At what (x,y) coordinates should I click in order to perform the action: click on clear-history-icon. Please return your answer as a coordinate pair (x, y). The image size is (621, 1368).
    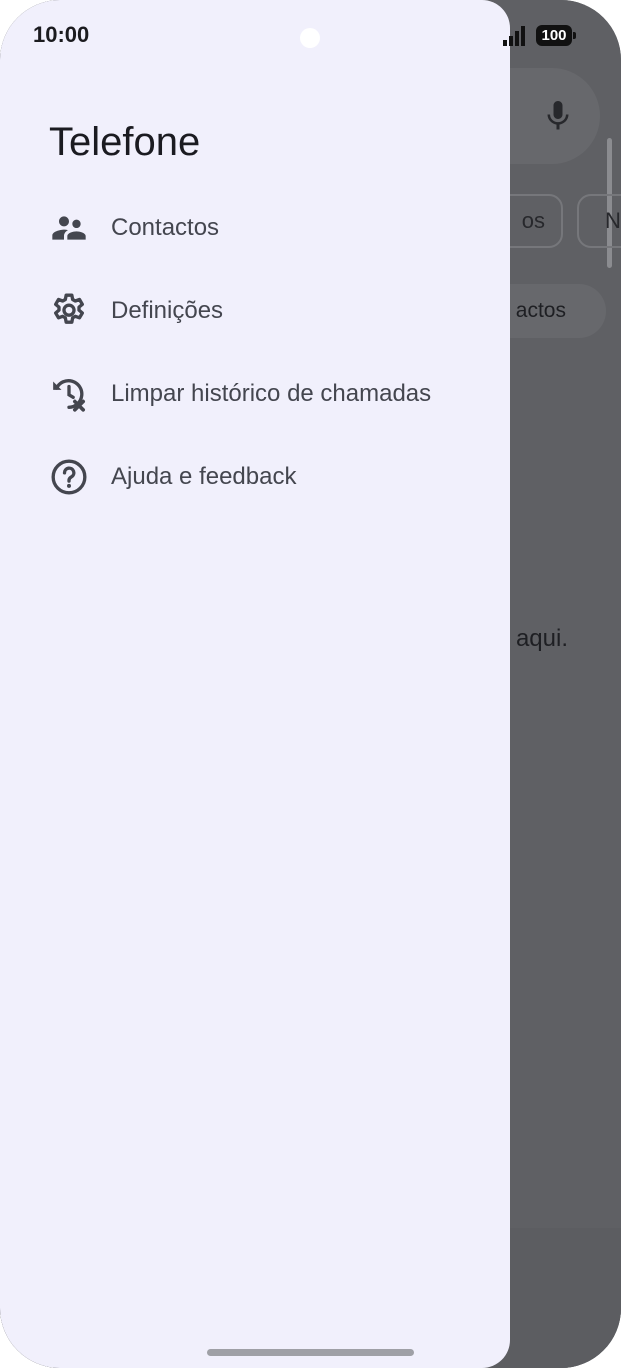
    Looking at the image, I should click on (69, 395).